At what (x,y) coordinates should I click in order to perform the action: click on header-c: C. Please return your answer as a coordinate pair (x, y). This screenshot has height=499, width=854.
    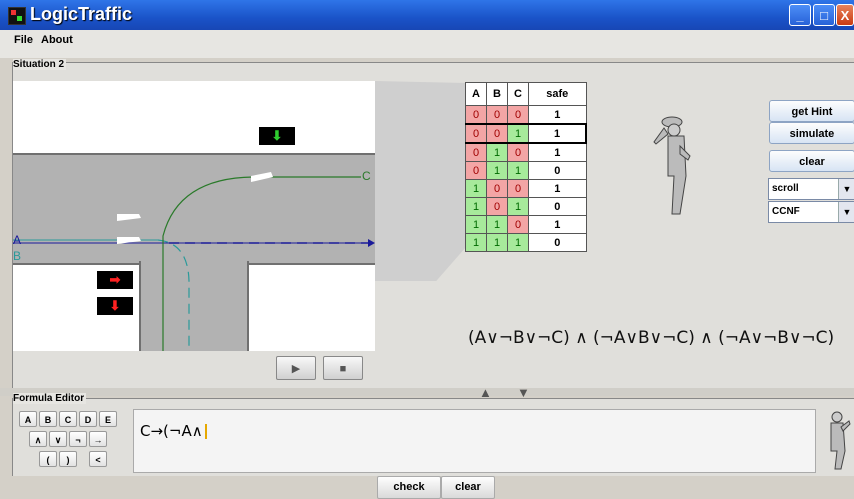
    Looking at the image, I should click on (518, 94).